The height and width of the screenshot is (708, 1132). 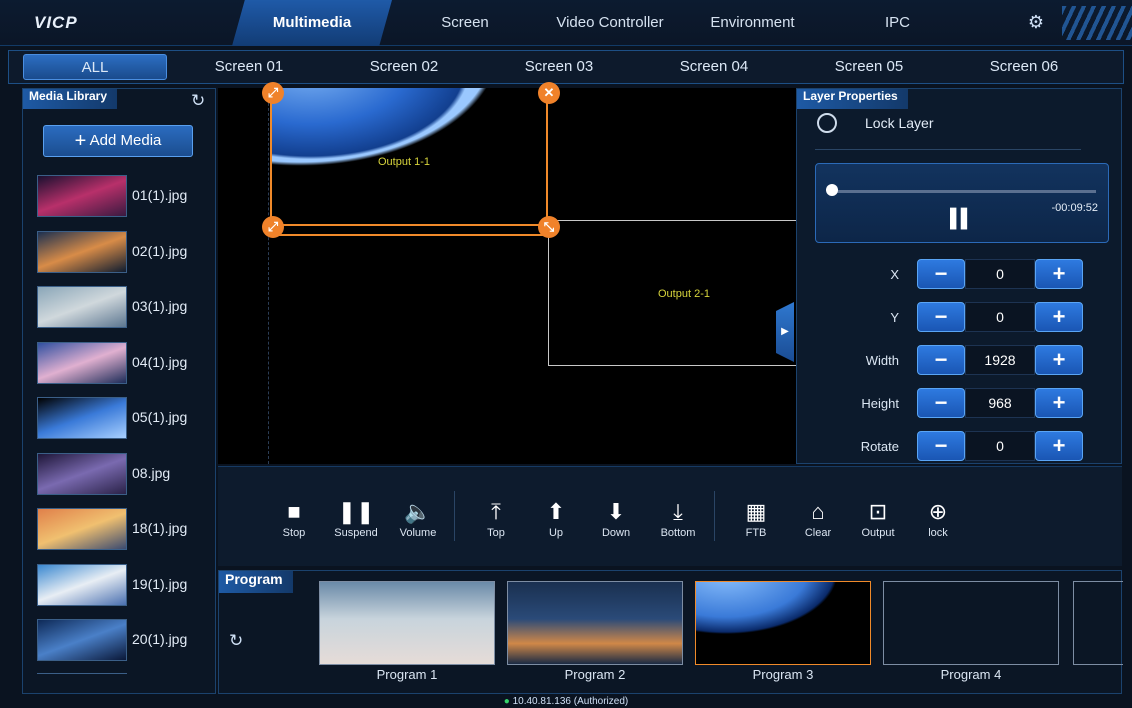 What do you see at coordinates (294, 533) in the screenshot?
I see `tool-label: Stop` at bounding box center [294, 533].